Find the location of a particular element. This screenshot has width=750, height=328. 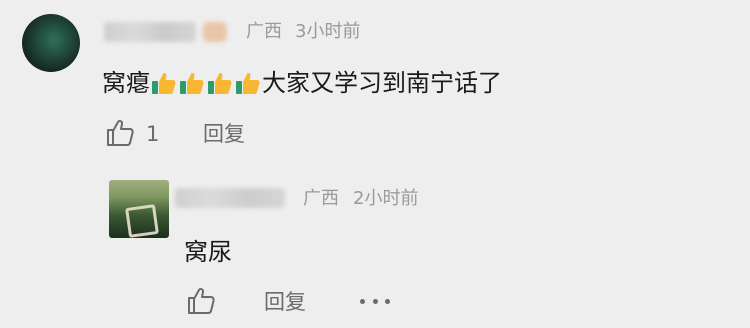

comment-text: 窝瘪 大家又学习到南宁话了 is located at coordinates (302, 83).